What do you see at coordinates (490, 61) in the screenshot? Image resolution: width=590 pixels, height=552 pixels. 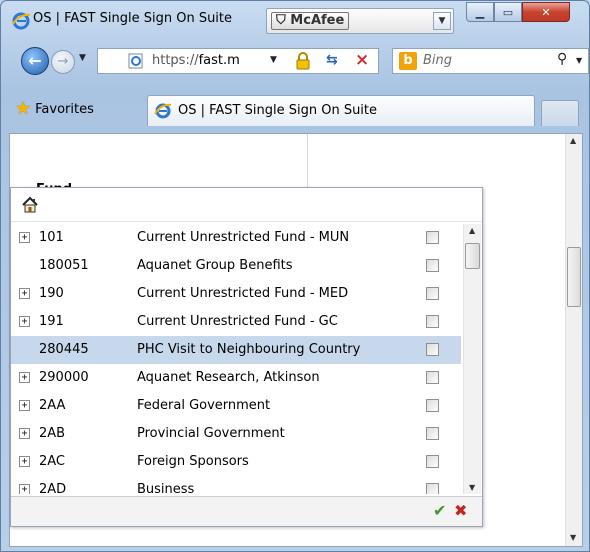 I see `search-box: b Bing ⚲ ▼` at bounding box center [490, 61].